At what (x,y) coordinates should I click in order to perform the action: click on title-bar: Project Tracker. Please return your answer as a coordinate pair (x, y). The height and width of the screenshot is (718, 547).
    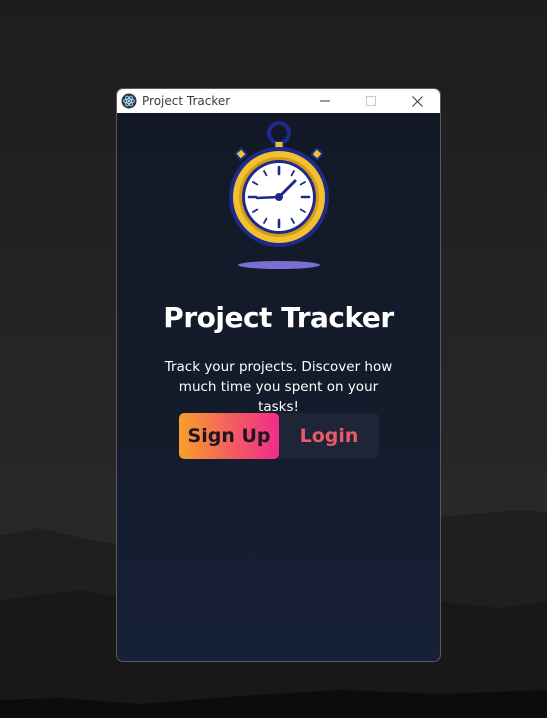
    Looking at the image, I should click on (278, 101).